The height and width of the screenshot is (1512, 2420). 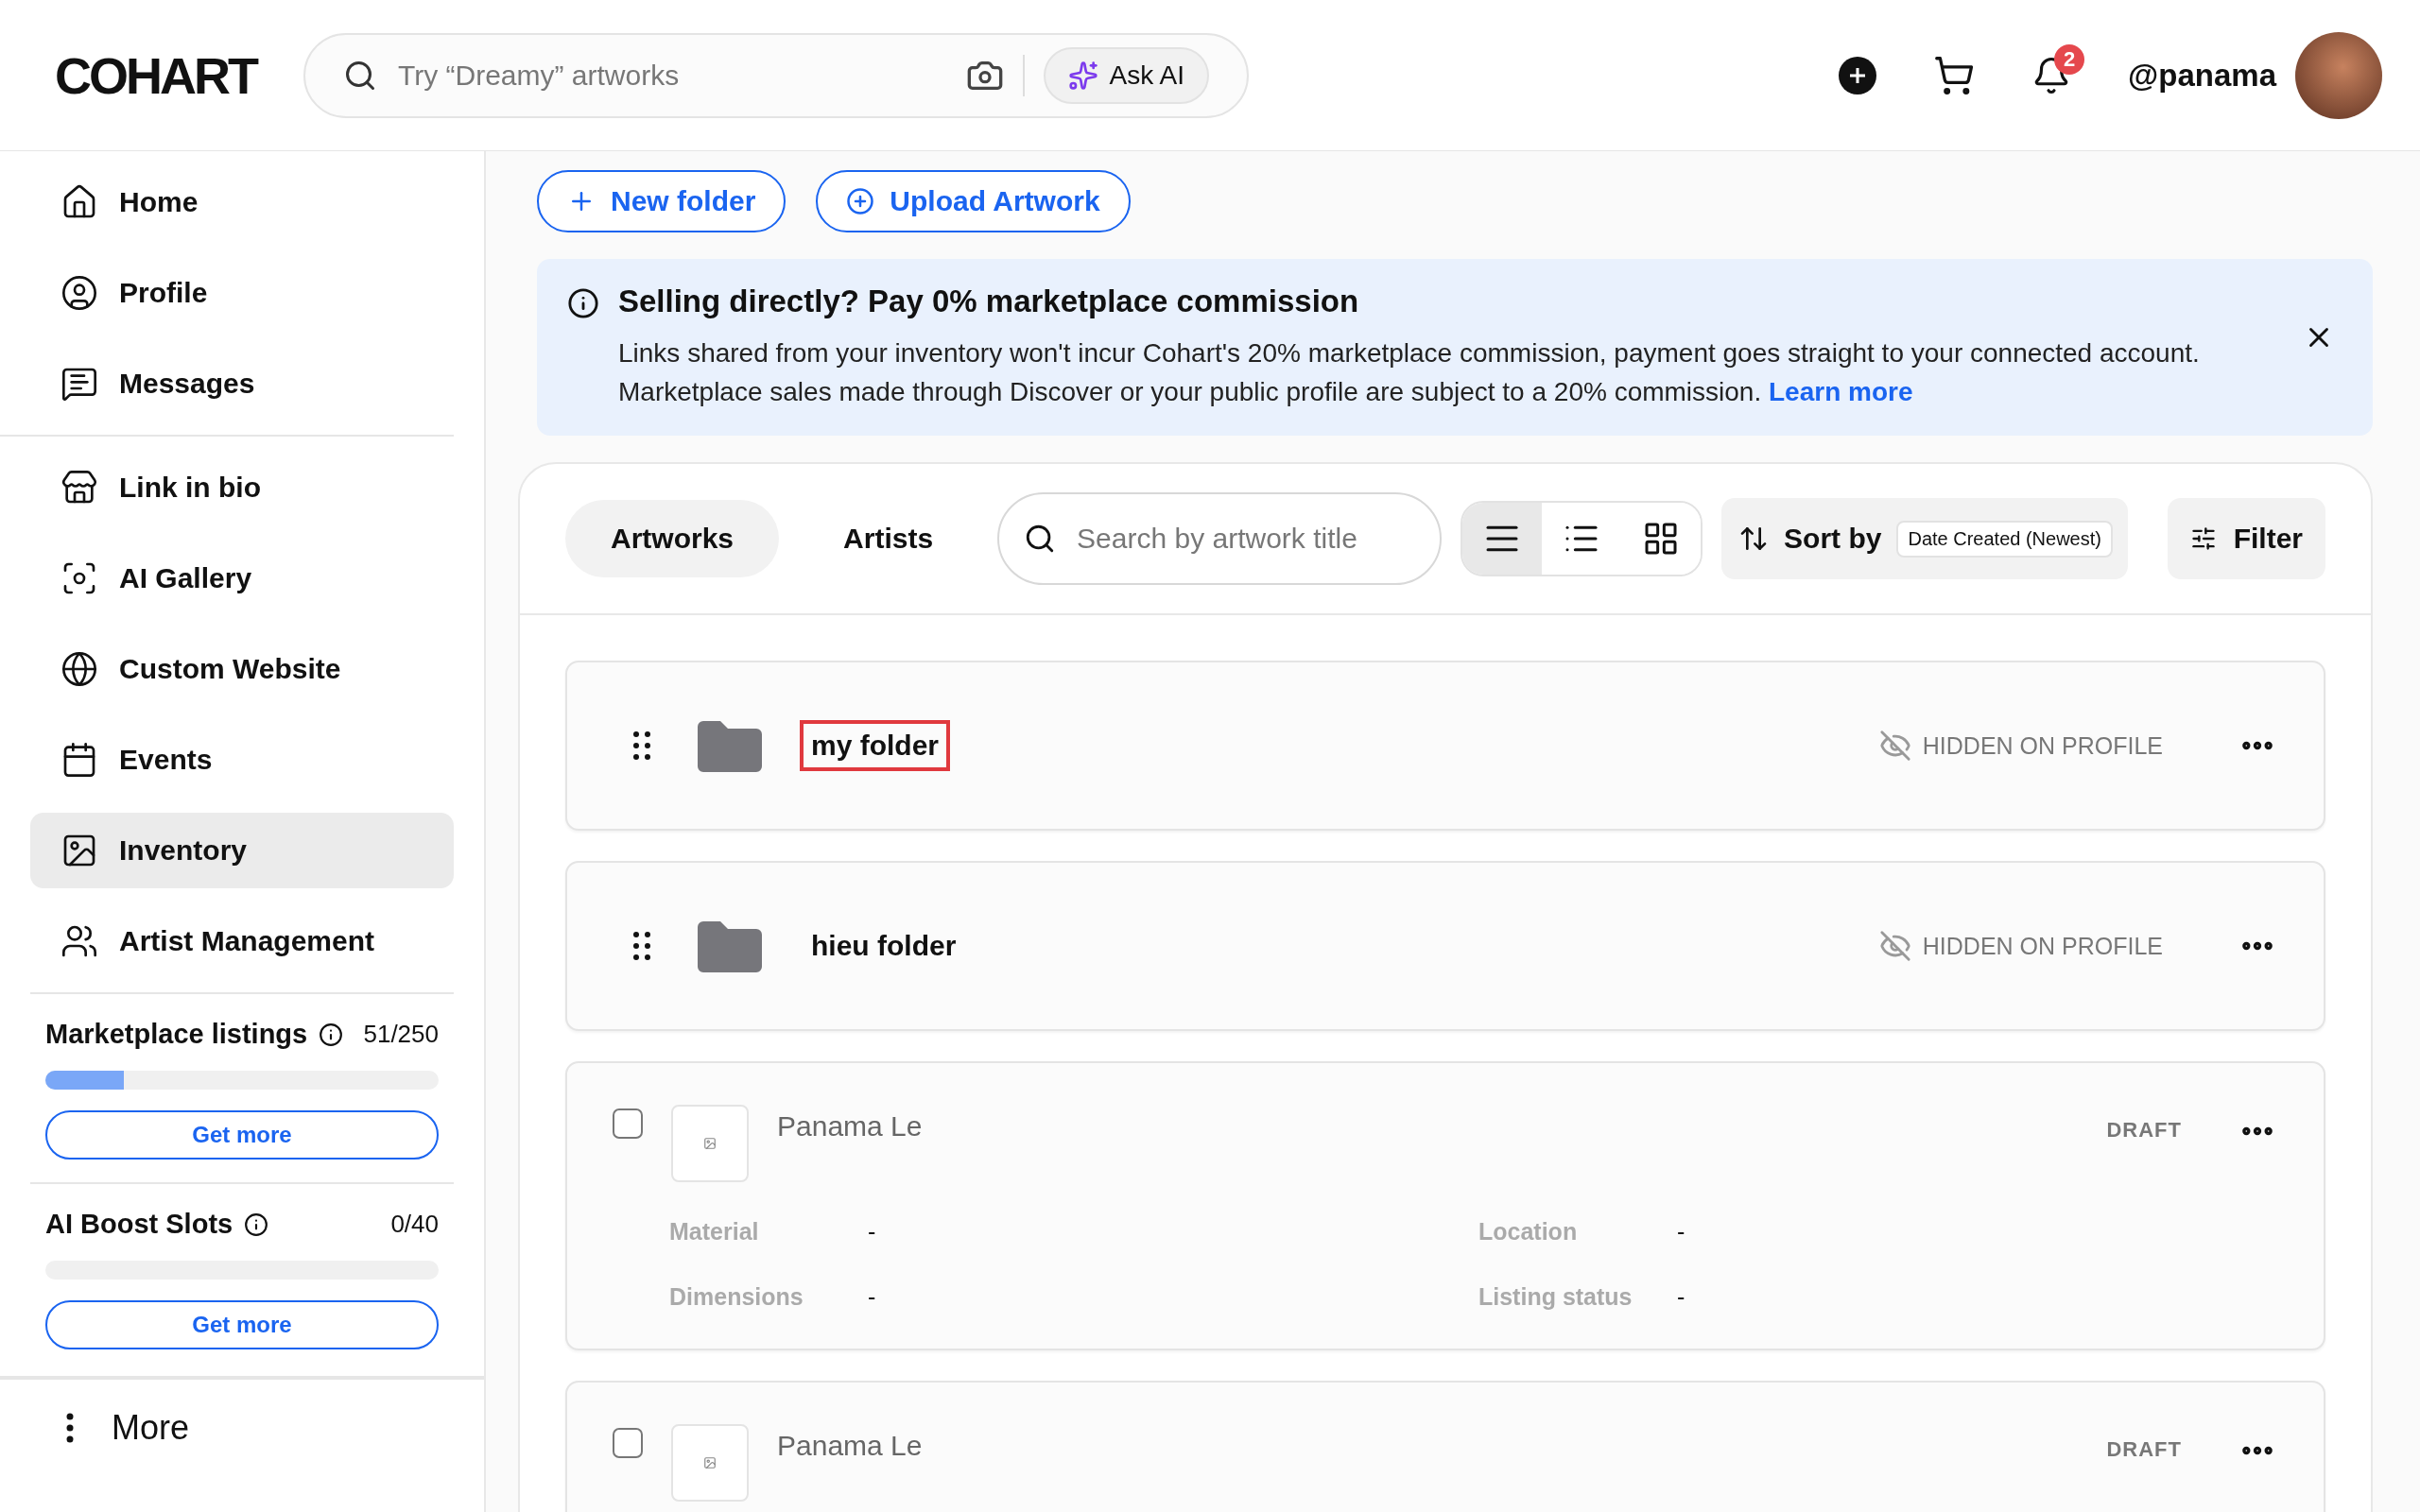 I want to click on nav-item: Home, so click(x=227, y=202).